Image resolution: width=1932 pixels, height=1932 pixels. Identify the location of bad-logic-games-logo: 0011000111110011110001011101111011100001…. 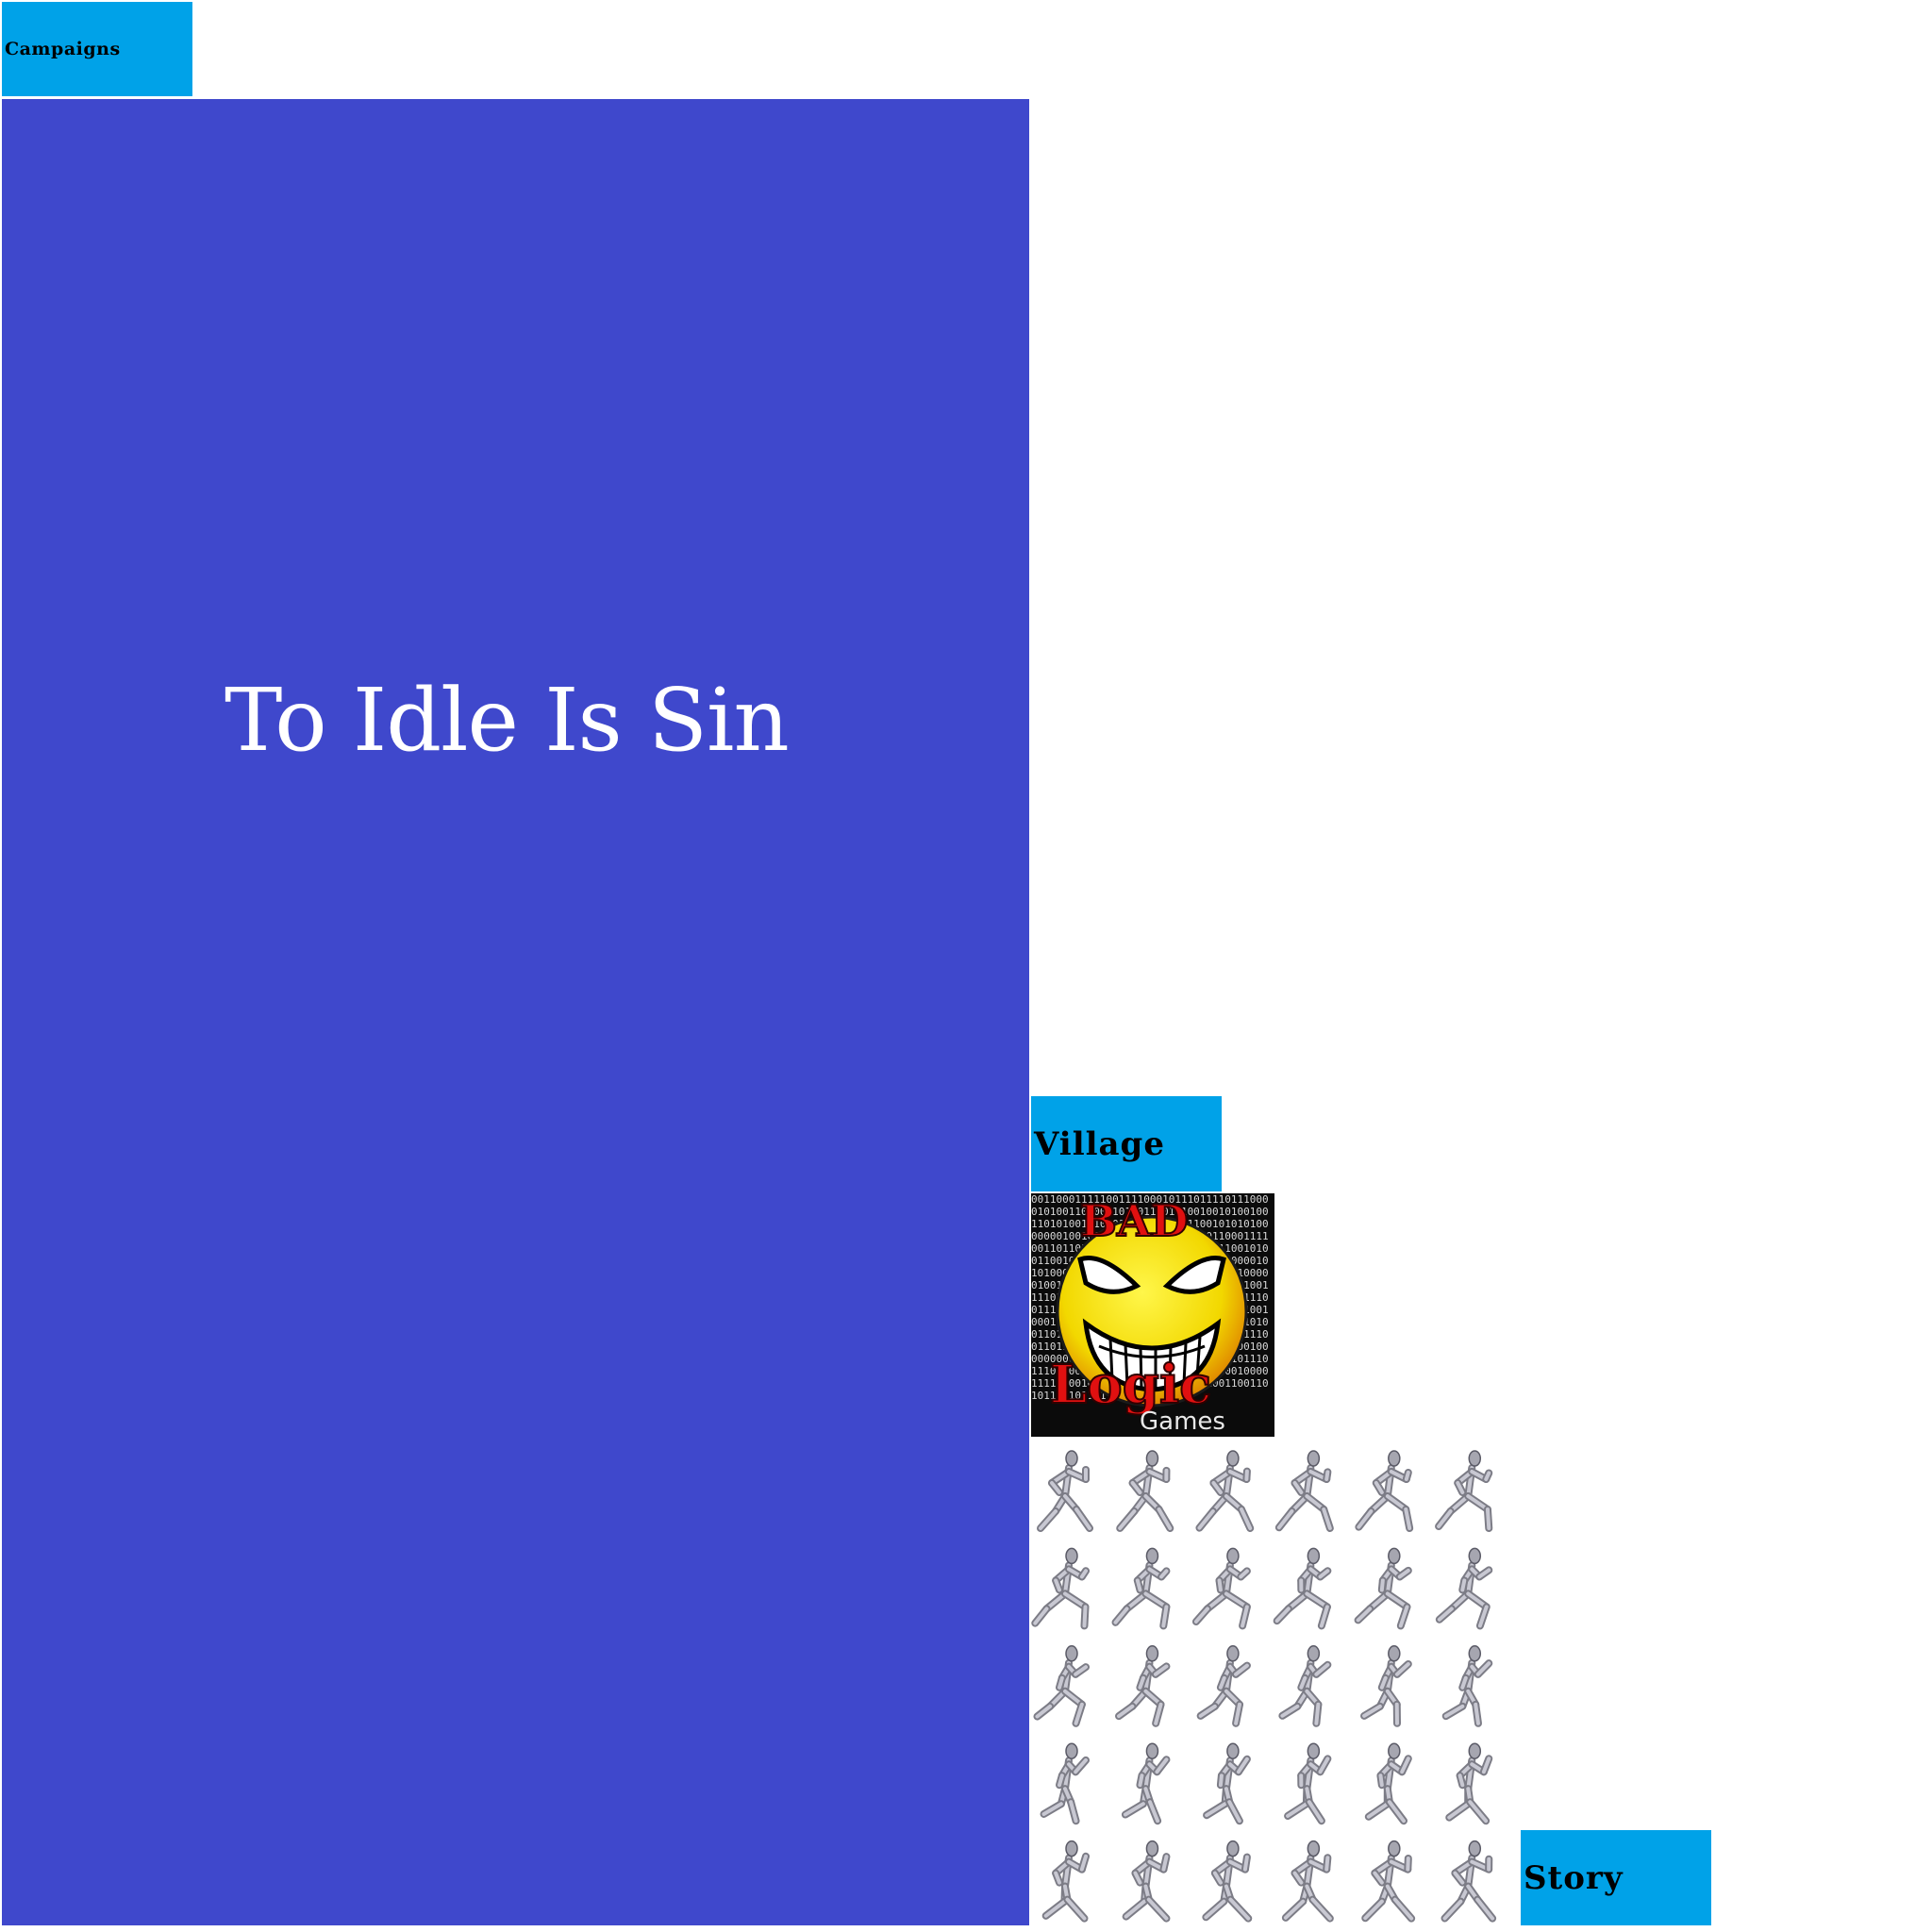
(1152, 1315).